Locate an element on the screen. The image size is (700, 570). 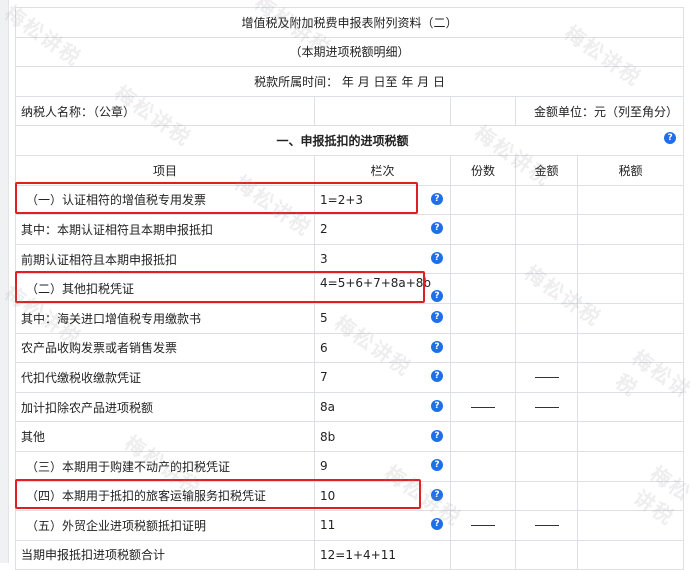
table-row: 农产品收购发票或者销售发票 6? is located at coordinates (350, 348).